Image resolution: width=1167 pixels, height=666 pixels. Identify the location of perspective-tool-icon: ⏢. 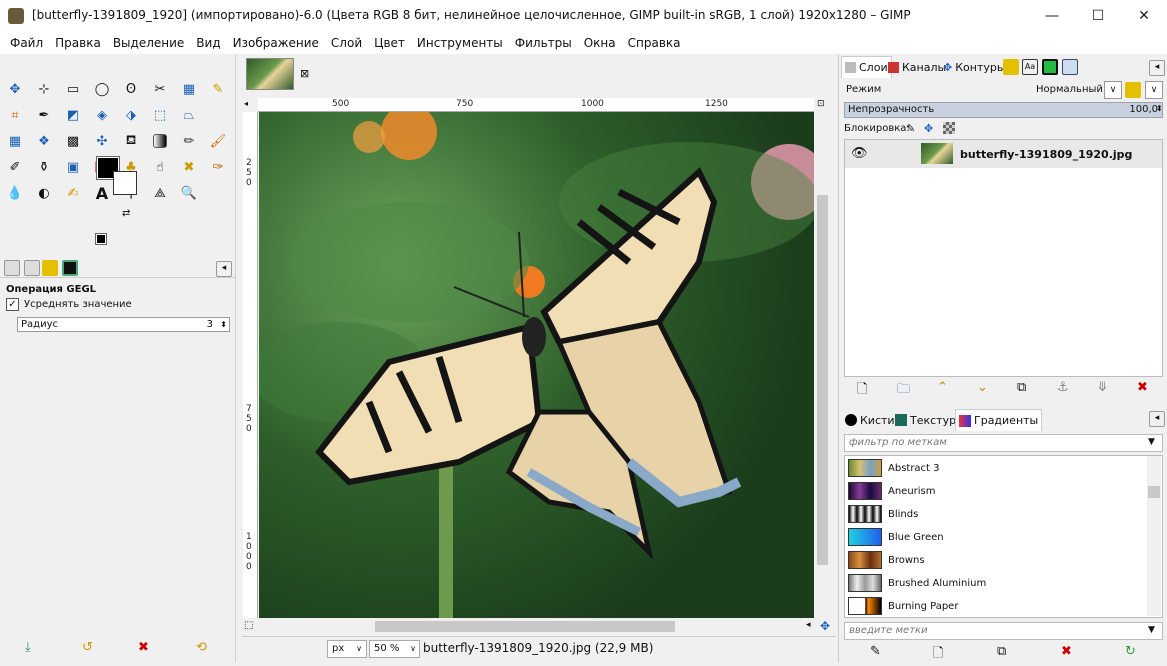
(189, 115).